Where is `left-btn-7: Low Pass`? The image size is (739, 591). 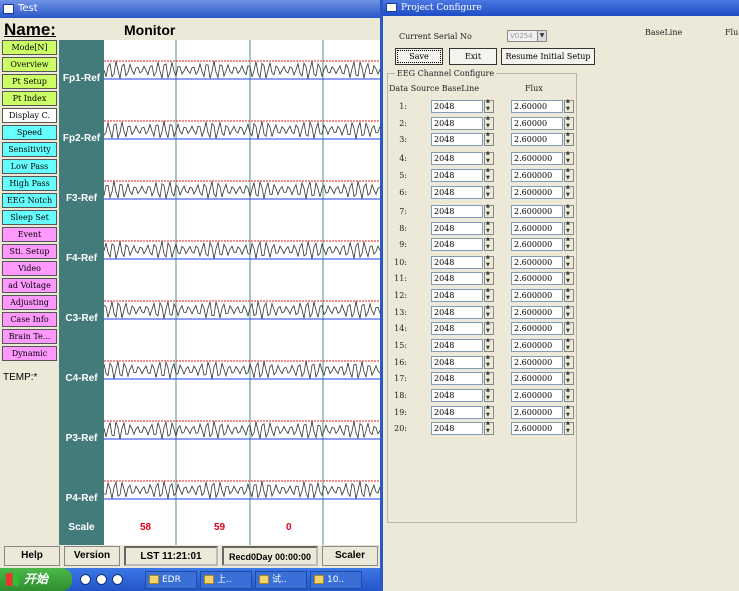 left-btn-7: Low Pass is located at coordinates (29, 166).